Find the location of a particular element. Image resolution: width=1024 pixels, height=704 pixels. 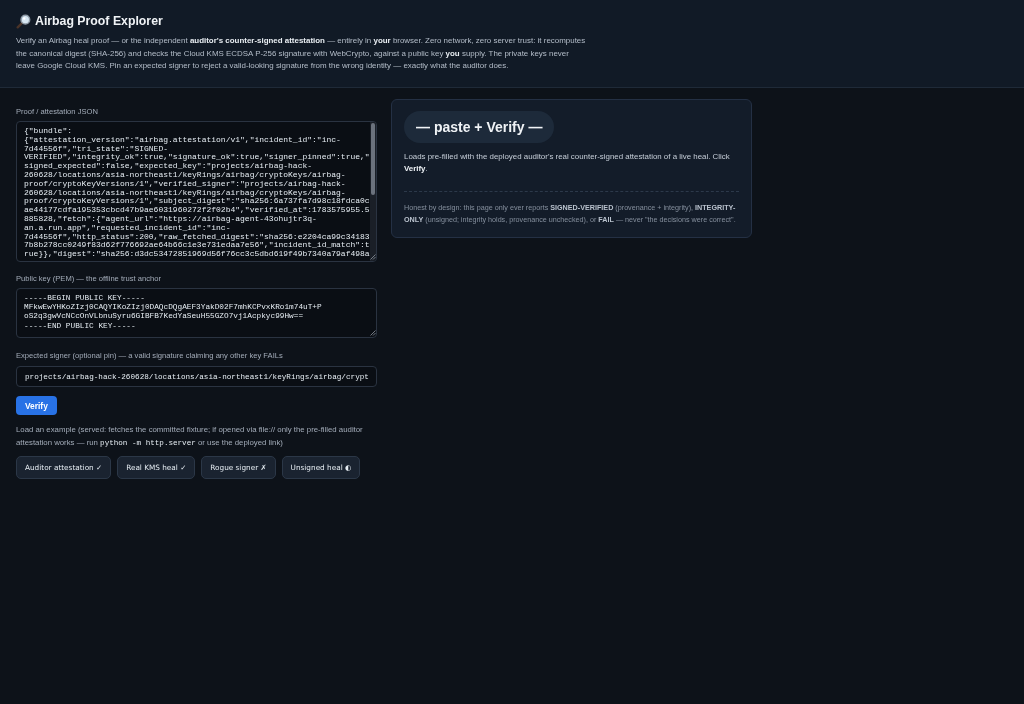

magnifier-icon is located at coordinates (23, 21).